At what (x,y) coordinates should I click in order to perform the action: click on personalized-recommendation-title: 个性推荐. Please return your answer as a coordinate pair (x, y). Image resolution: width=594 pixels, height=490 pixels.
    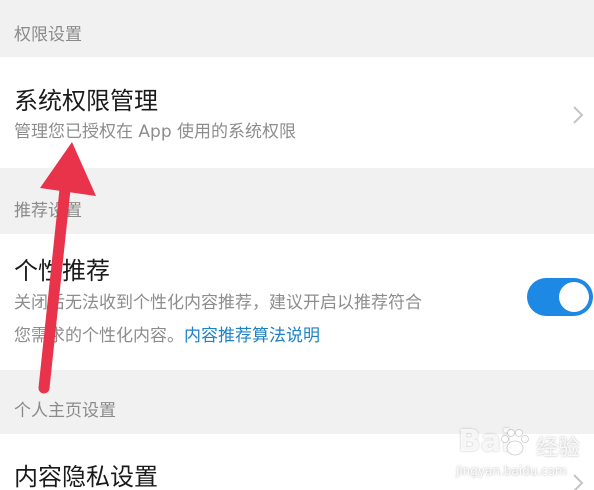
    Looking at the image, I should click on (62, 271).